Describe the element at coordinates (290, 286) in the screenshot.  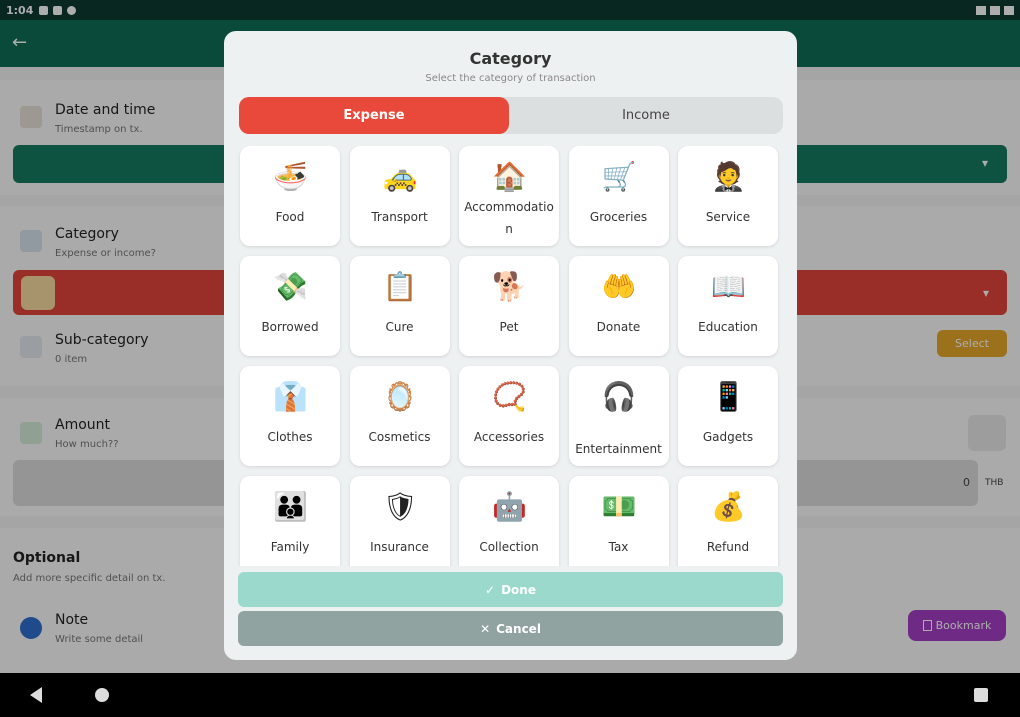
I see `money-hand-icon: 💸` at that location.